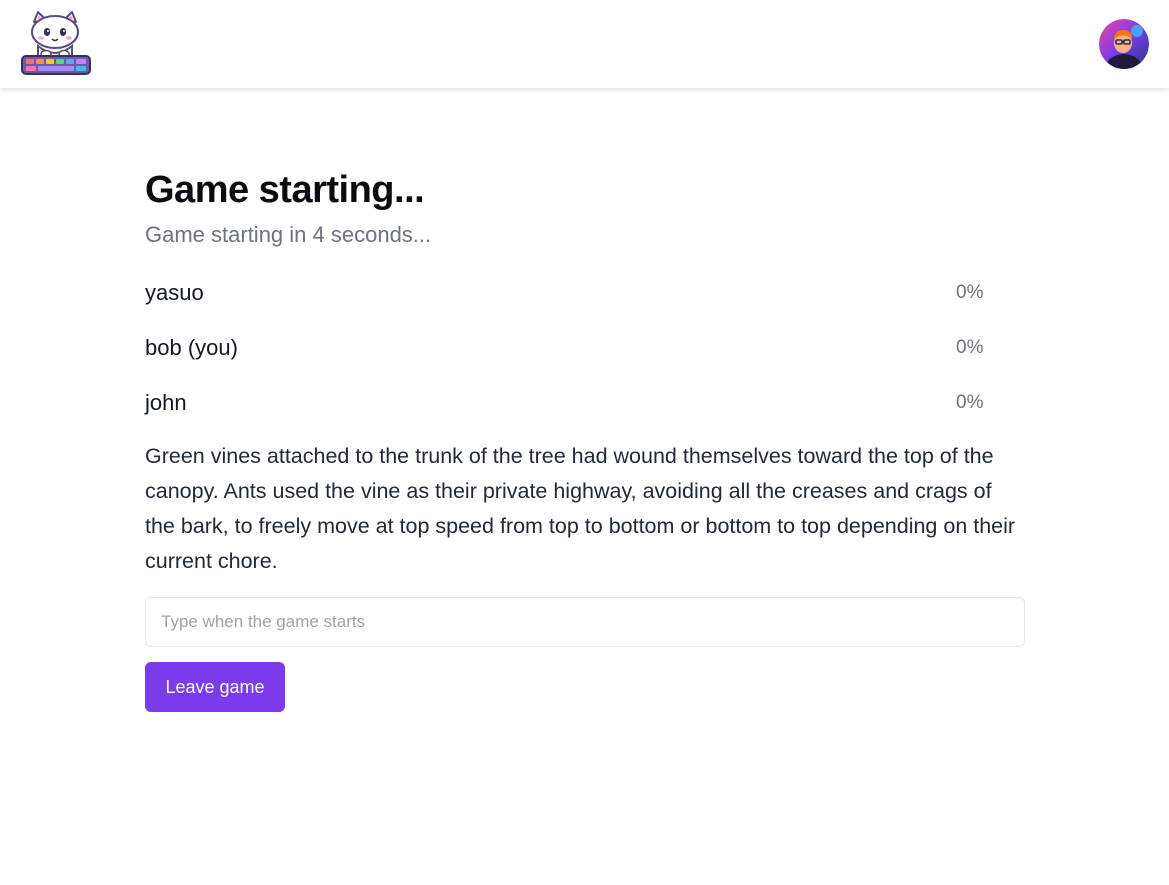 The image size is (1169, 885). Describe the element at coordinates (174, 292) in the screenshot. I see `player-name: yasuo` at that location.